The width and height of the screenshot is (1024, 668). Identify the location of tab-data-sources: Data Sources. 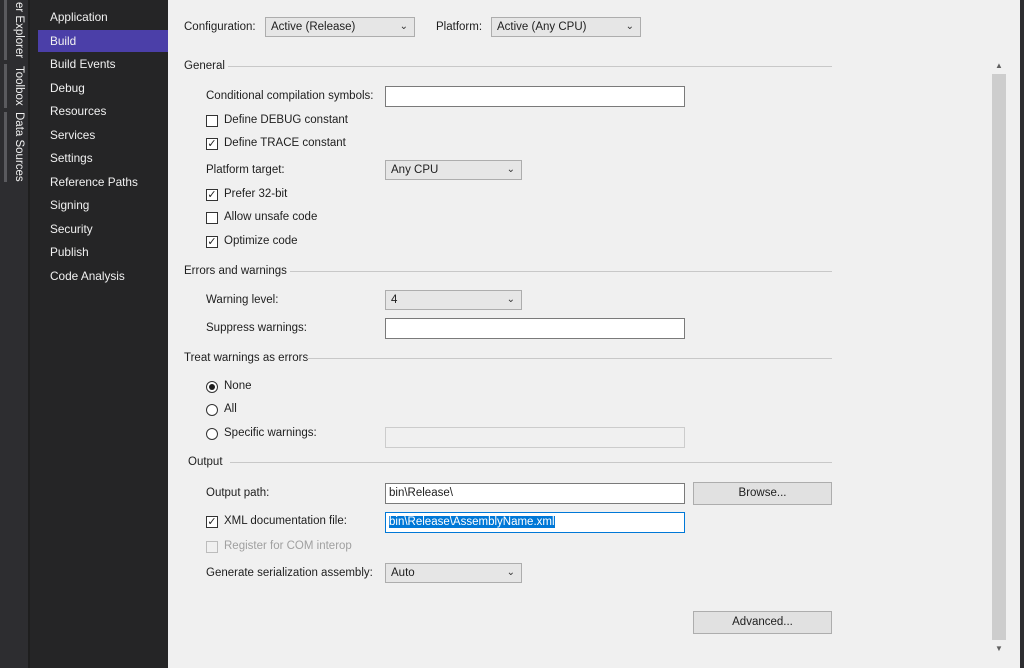
(14, 147).